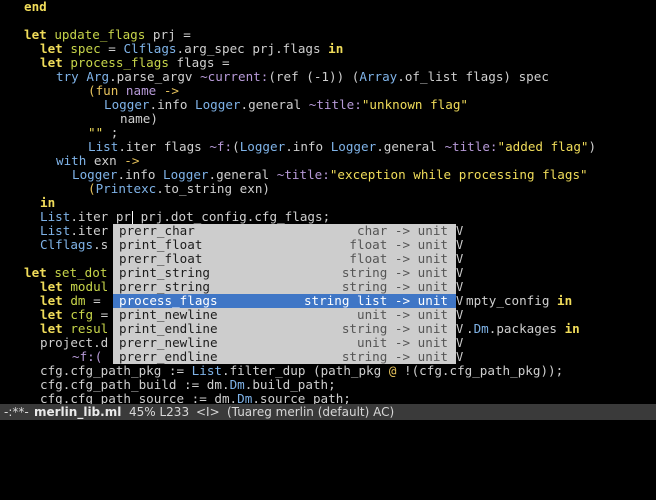  What do you see at coordinates (592, 146) in the screenshot?
I see `code-token: )` at bounding box center [592, 146].